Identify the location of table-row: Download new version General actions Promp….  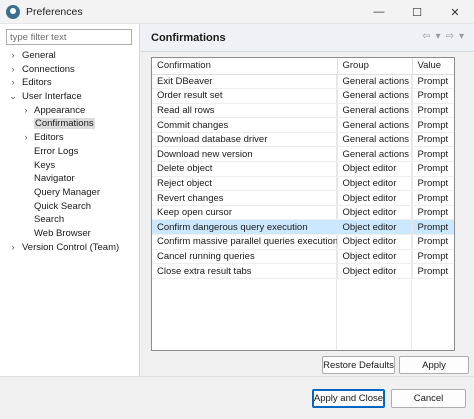
(303, 154).